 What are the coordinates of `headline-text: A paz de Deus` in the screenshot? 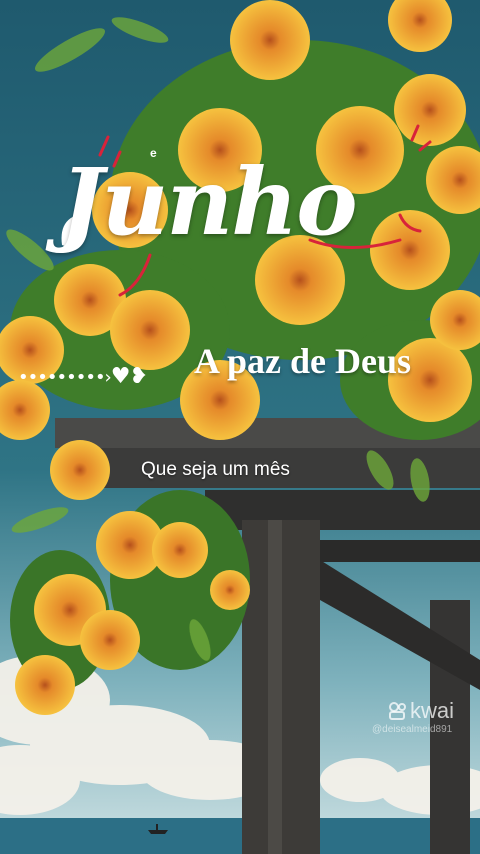 It's located at (303, 361).